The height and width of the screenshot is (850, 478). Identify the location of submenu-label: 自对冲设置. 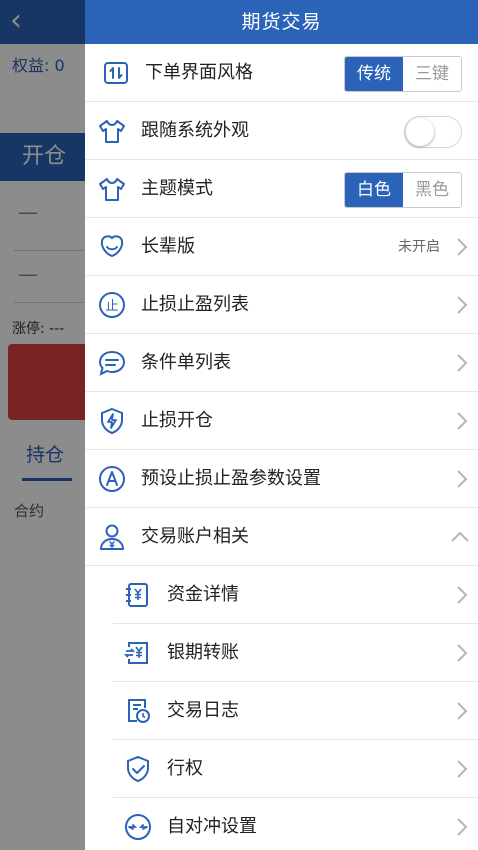
(212, 826).